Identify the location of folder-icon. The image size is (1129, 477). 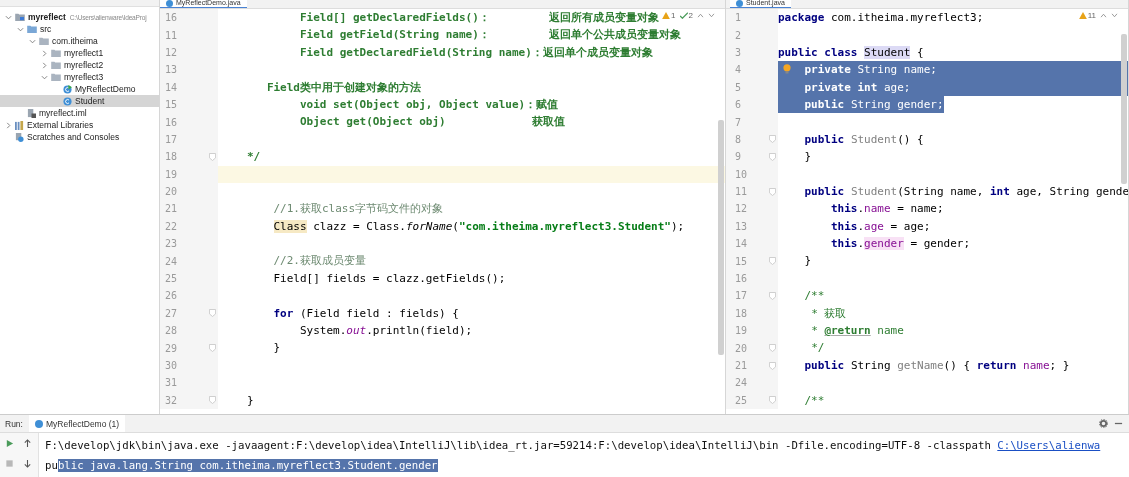
(20, 17).